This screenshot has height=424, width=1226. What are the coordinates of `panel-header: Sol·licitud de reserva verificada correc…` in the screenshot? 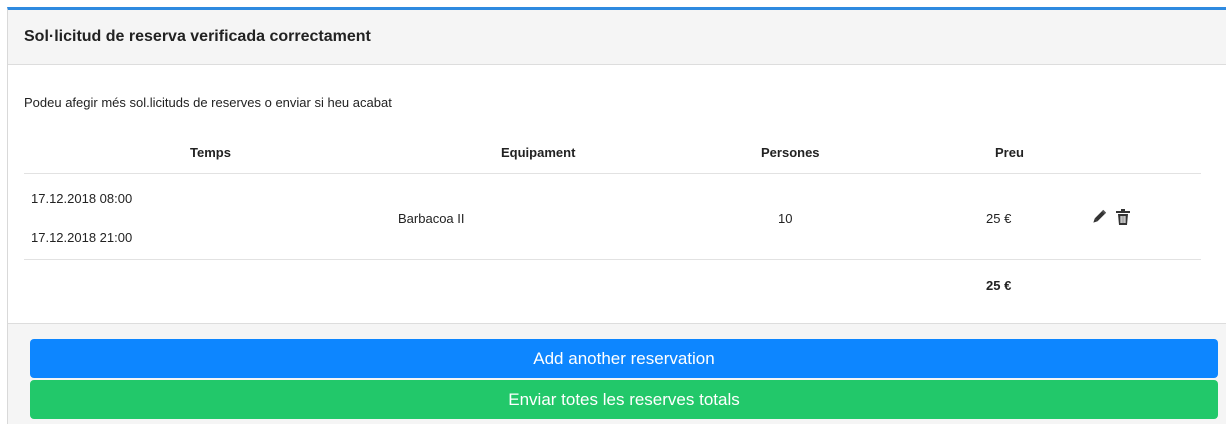 It's located at (617, 37).